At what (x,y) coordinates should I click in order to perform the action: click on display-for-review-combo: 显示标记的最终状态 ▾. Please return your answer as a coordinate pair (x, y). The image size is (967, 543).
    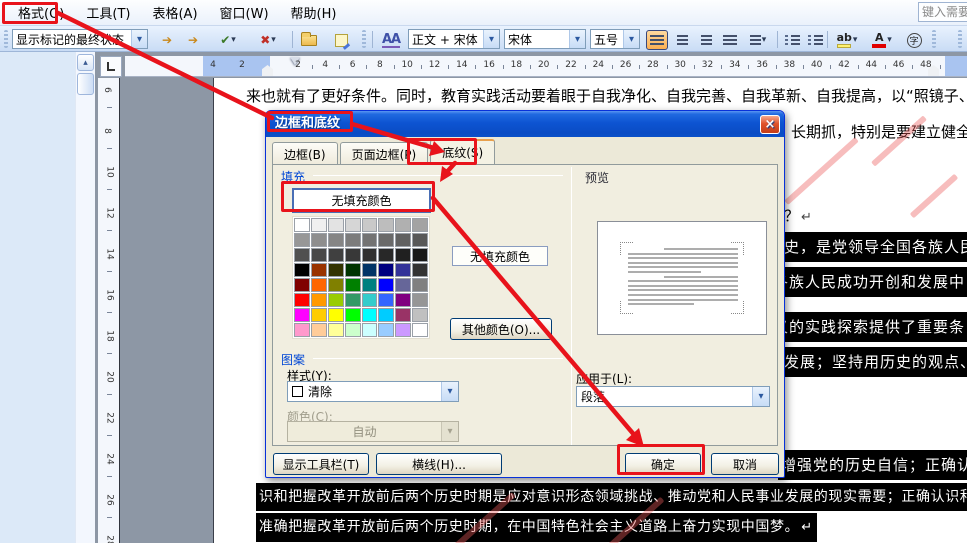
    Looking at the image, I should click on (80, 39).